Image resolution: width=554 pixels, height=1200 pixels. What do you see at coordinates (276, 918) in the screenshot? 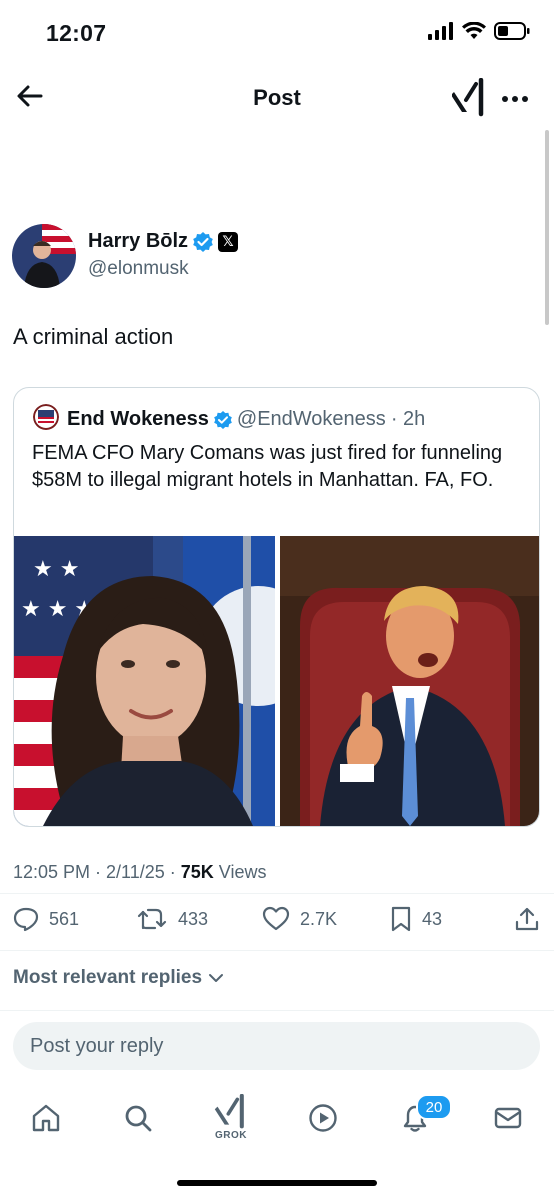
I see `heart-icon` at bounding box center [276, 918].